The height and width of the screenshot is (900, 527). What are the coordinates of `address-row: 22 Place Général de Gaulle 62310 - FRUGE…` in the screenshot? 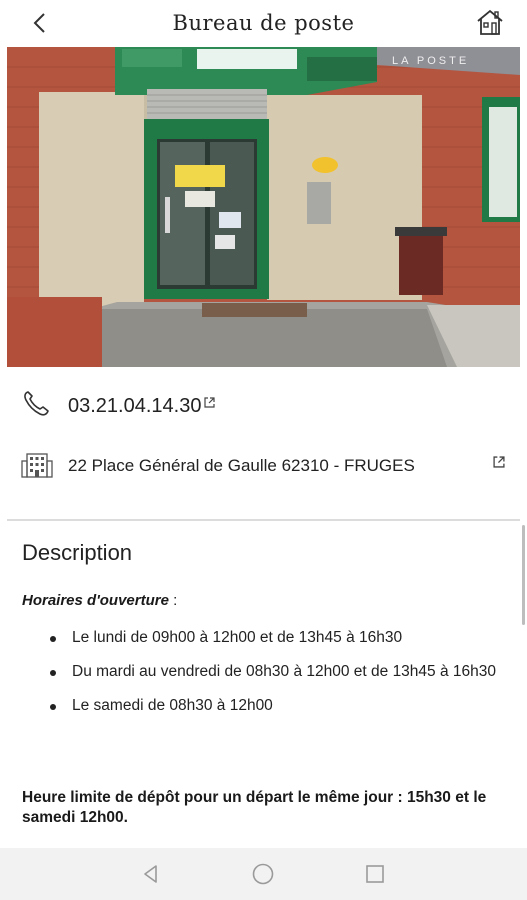 It's located at (263, 475).